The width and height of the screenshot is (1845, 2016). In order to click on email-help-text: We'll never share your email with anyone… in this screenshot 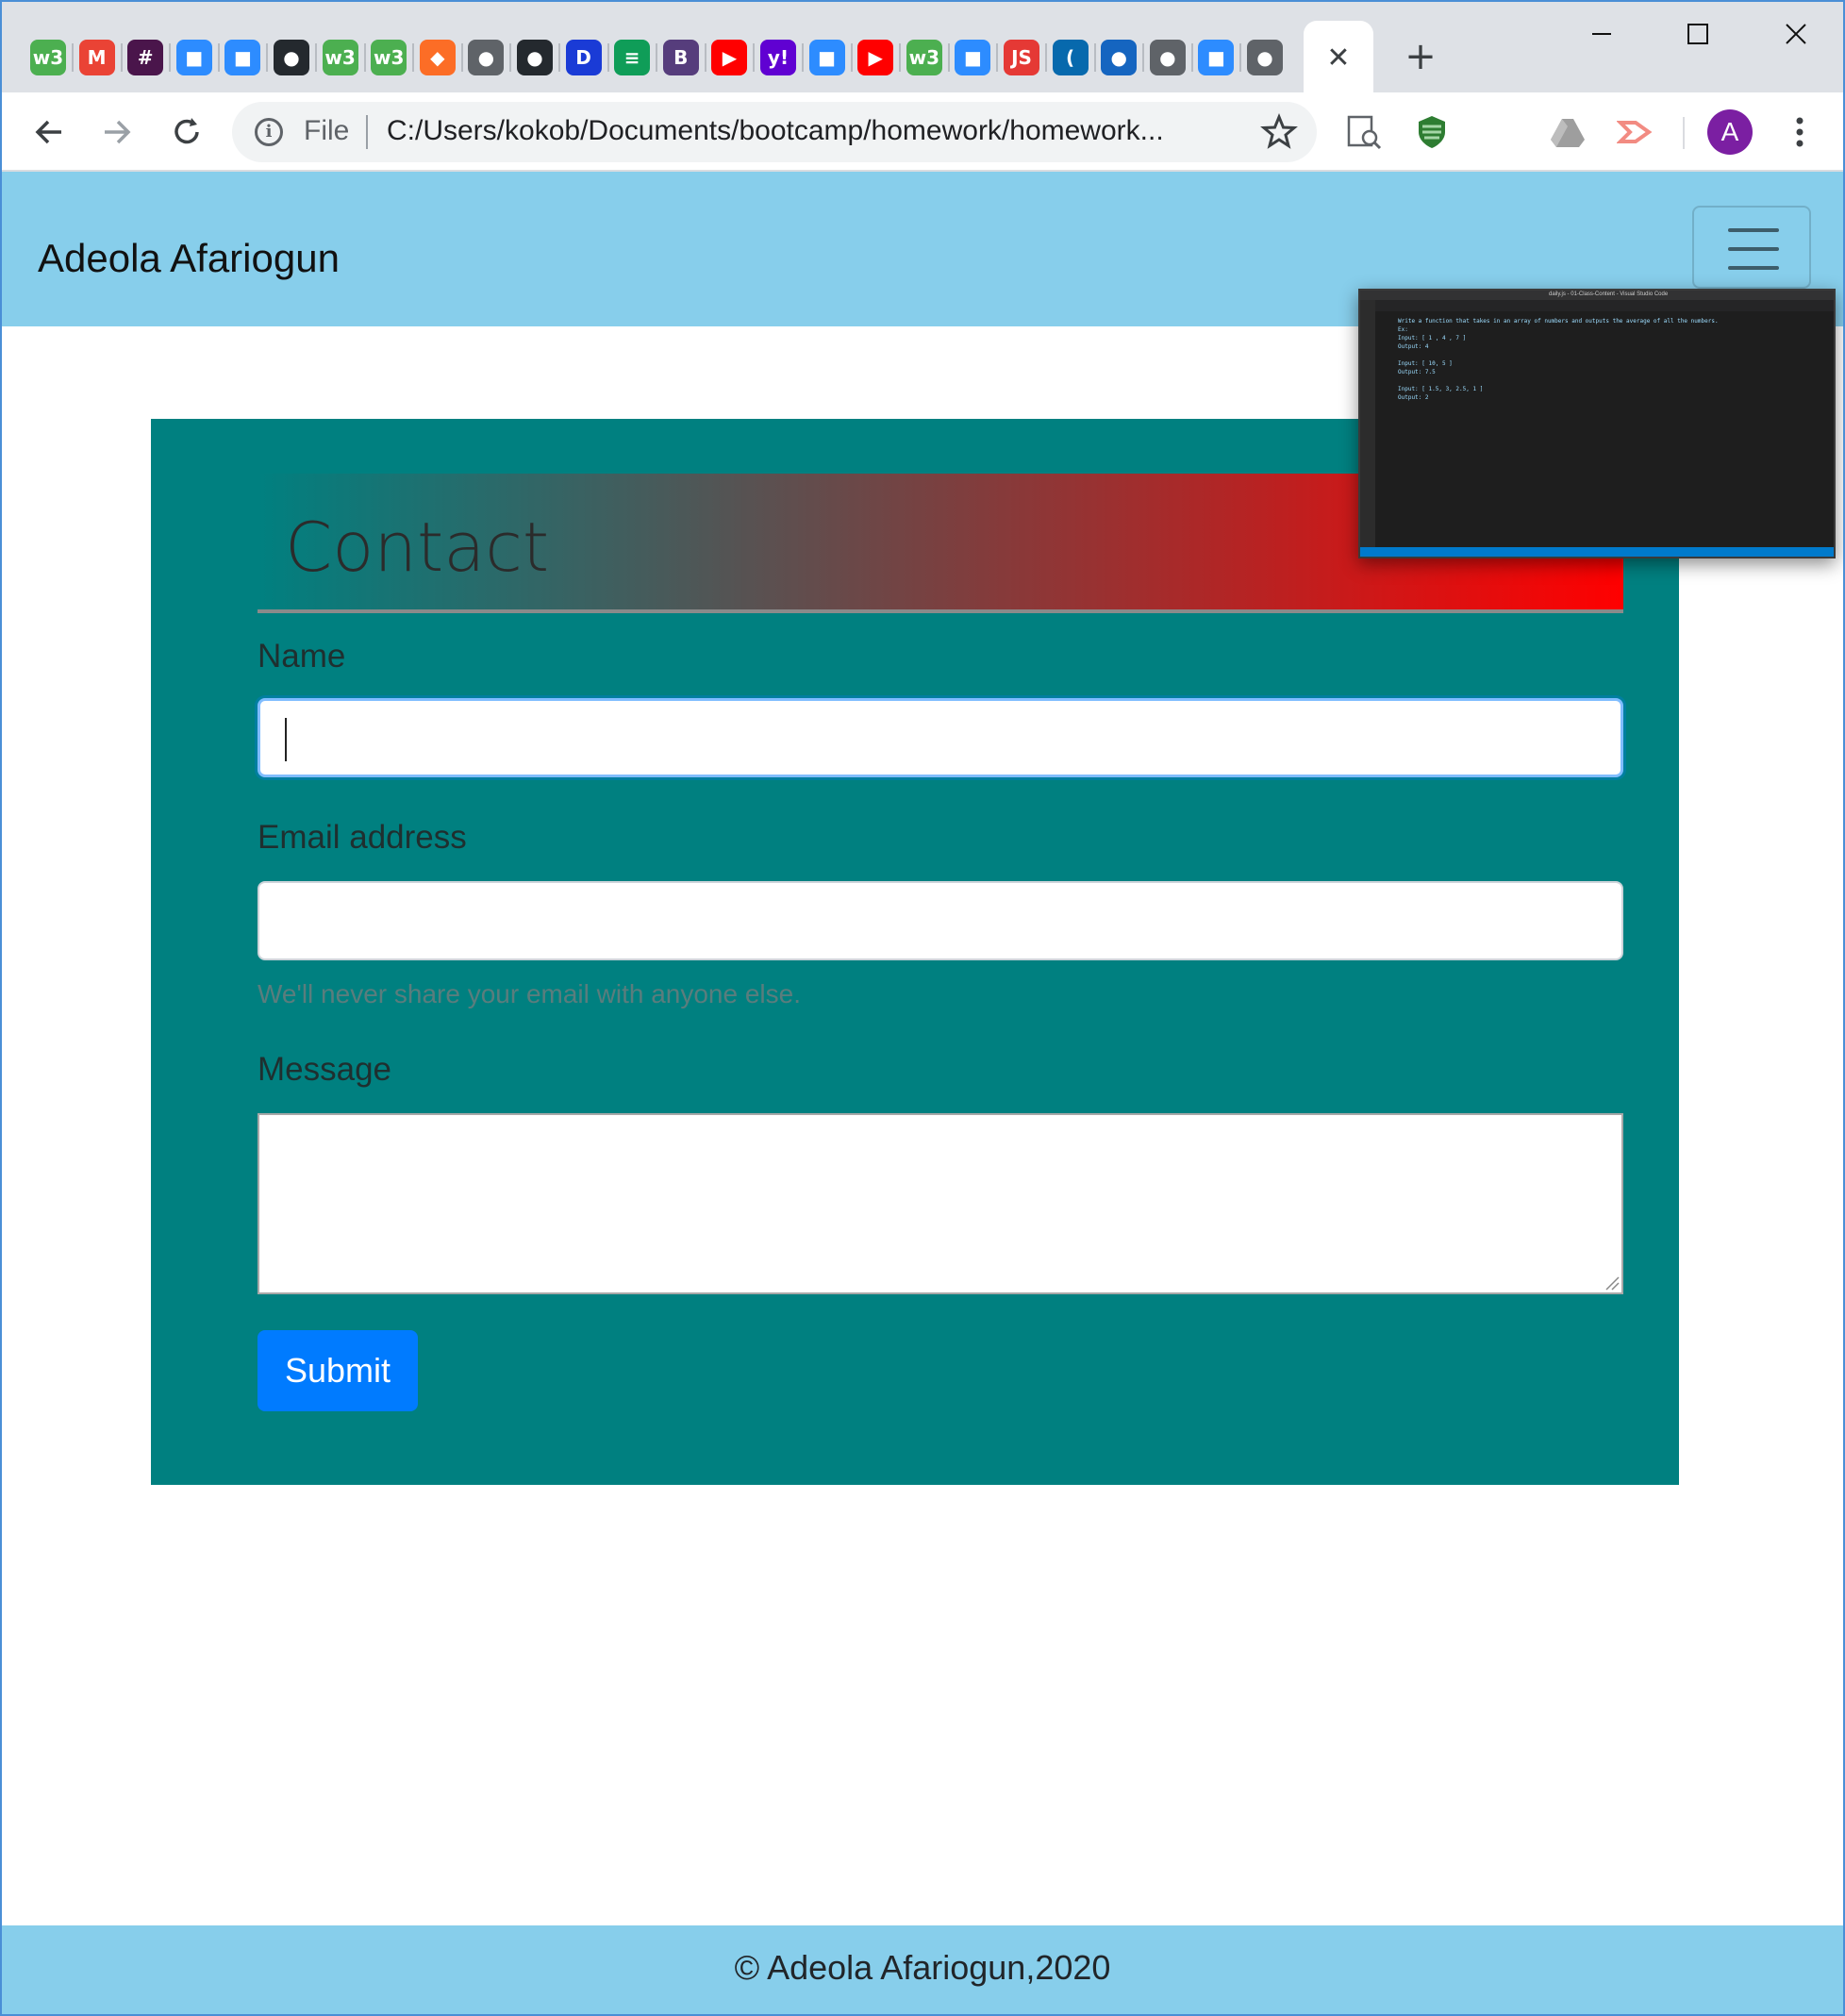, I will do `click(529, 993)`.